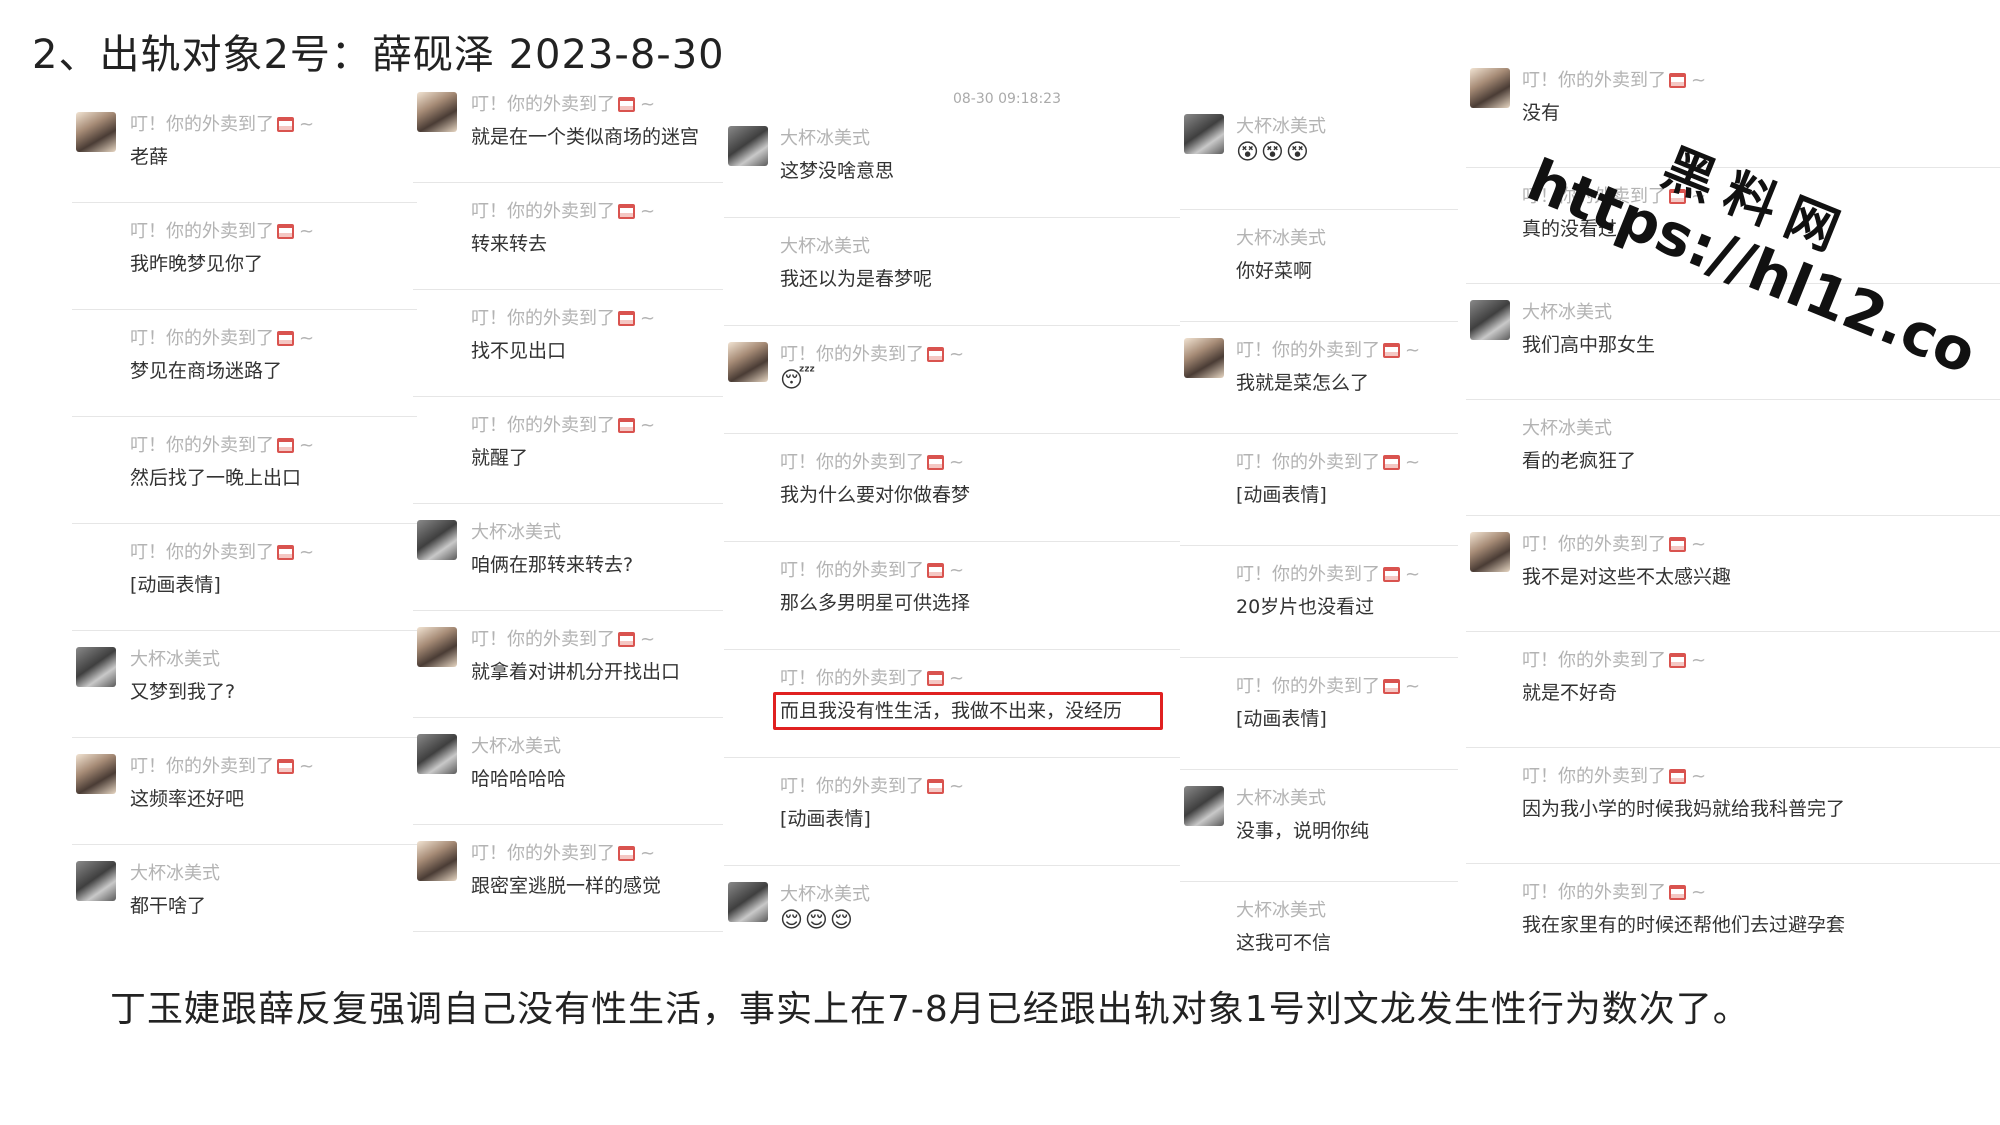 The image size is (2000, 1125). Describe the element at coordinates (1319, 826) in the screenshot. I see `list-item: 大杯冰美式 没事，说明你纯` at that location.